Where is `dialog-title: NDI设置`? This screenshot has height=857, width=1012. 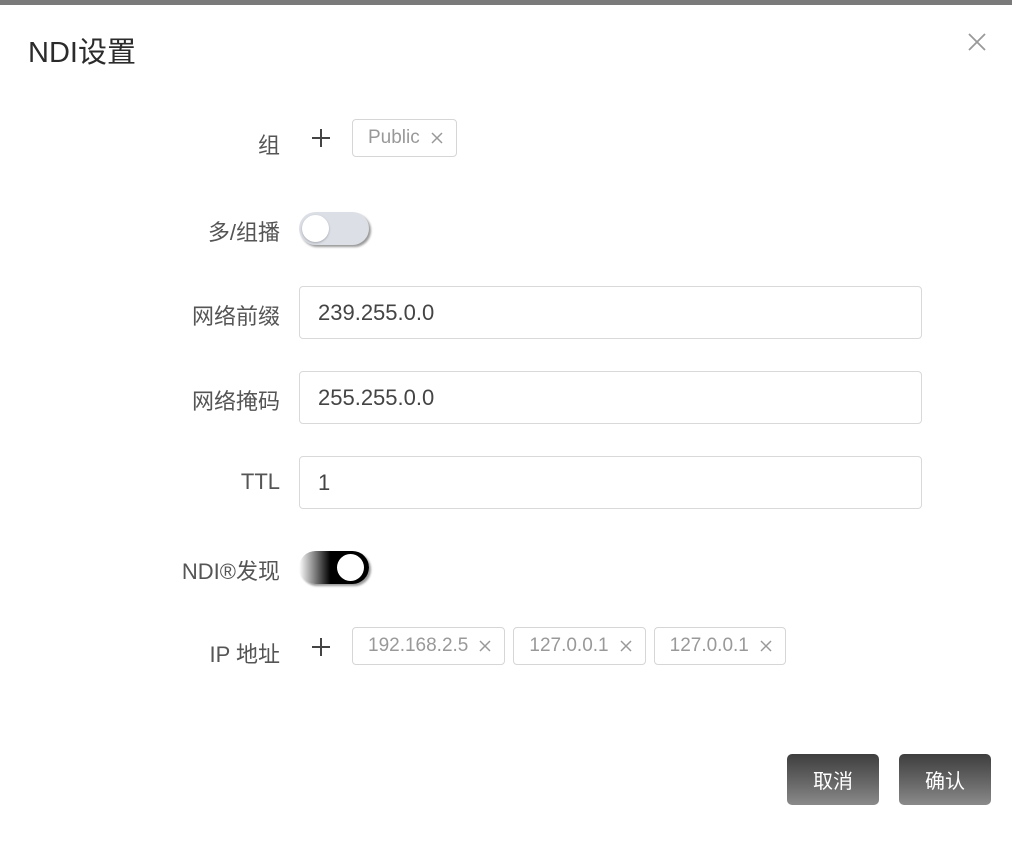 dialog-title: NDI设置 is located at coordinates (82, 53).